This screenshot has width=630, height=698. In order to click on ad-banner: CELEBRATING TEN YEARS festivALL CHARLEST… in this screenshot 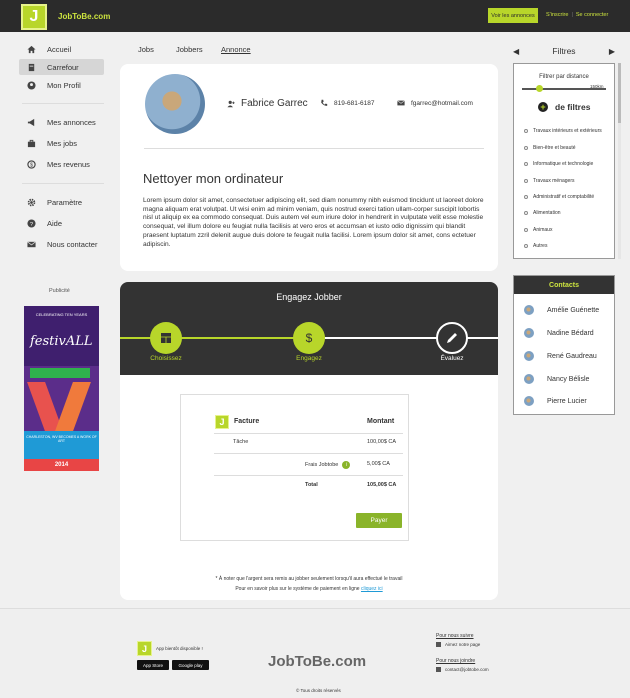, I will do `click(61, 388)`.